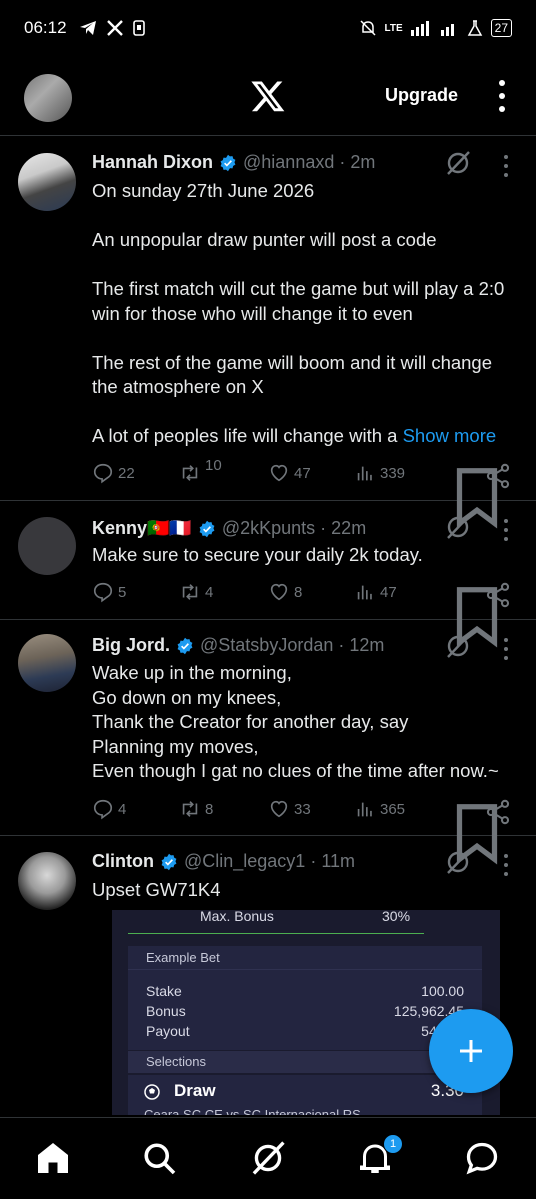  What do you see at coordinates (87, 28) in the screenshot?
I see `telegram-icon` at bounding box center [87, 28].